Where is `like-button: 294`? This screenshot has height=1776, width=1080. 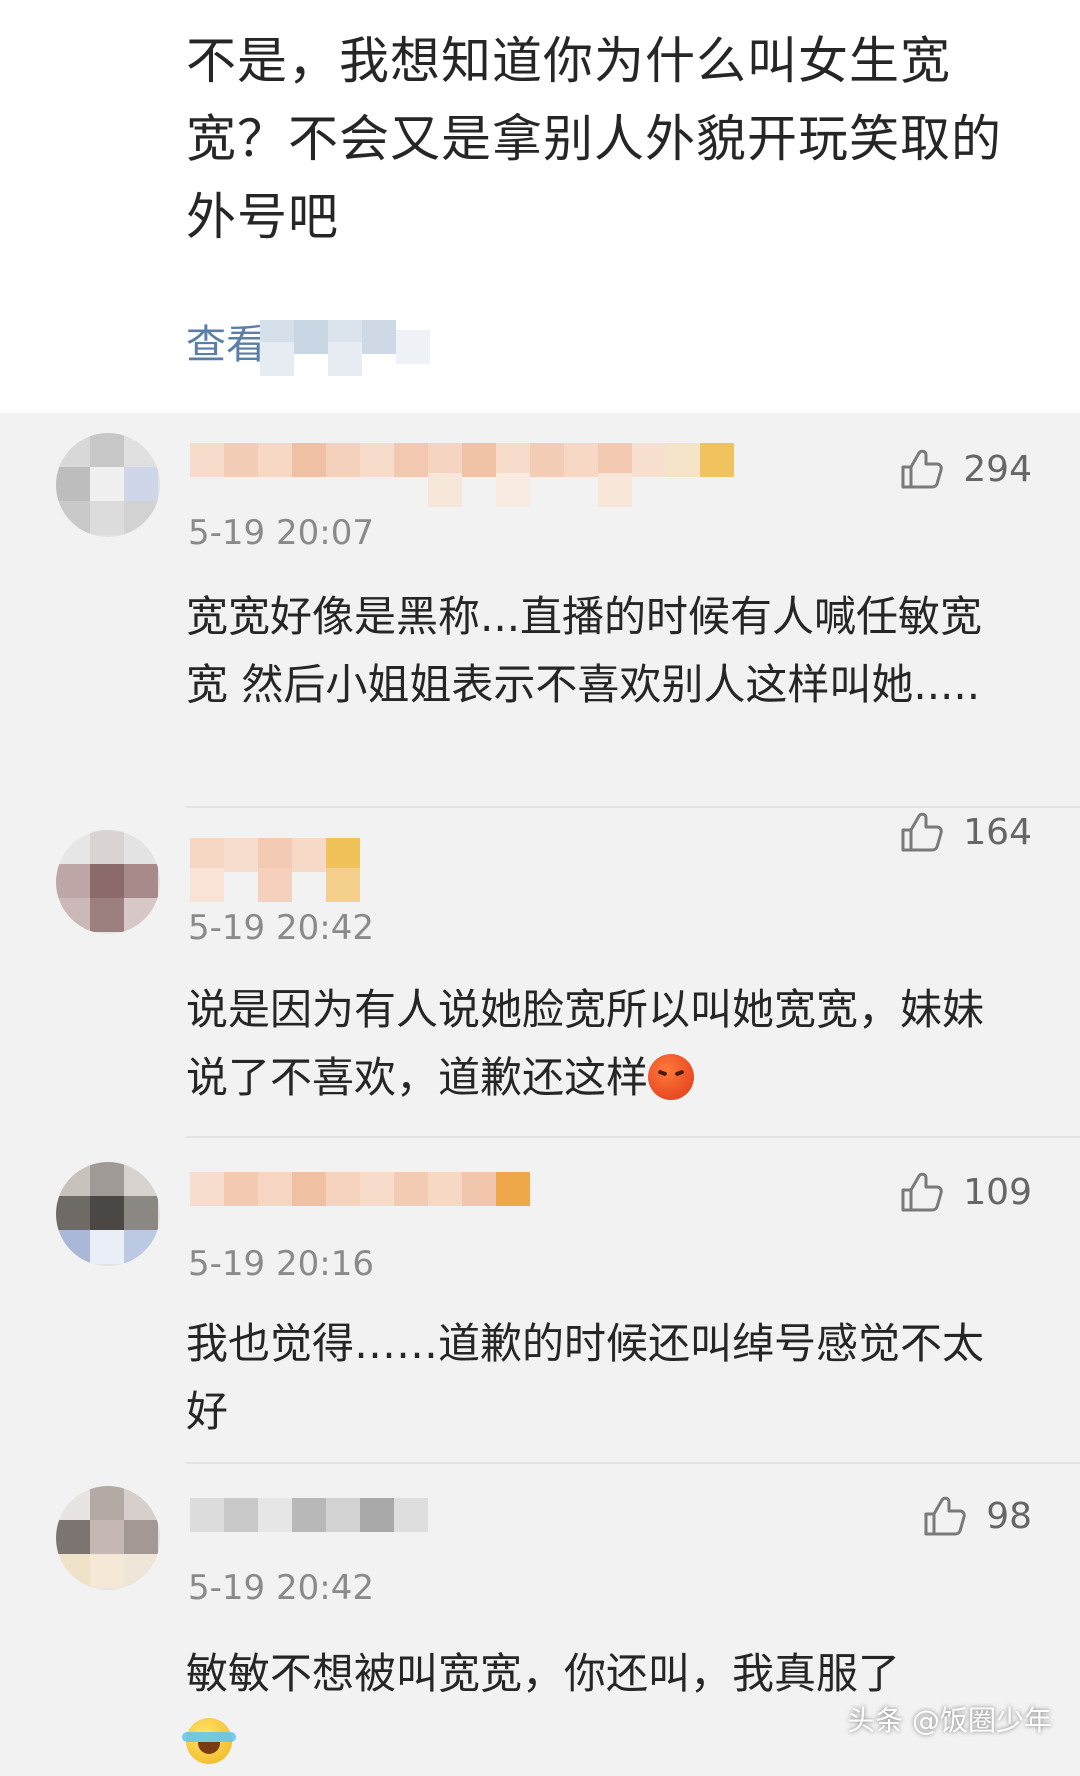 like-button: 294 is located at coordinates (964, 469).